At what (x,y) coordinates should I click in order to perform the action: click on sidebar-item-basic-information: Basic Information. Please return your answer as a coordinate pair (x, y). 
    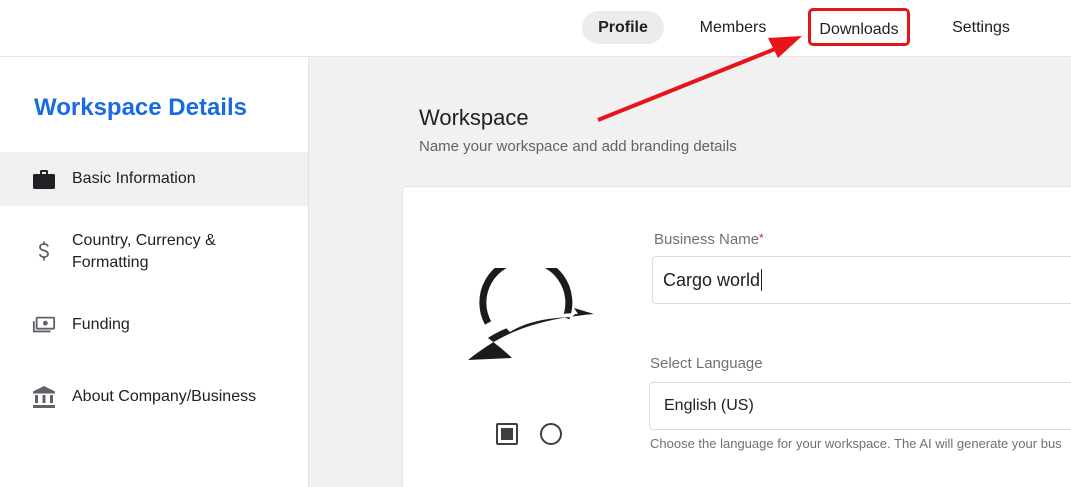
    Looking at the image, I should click on (154, 179).